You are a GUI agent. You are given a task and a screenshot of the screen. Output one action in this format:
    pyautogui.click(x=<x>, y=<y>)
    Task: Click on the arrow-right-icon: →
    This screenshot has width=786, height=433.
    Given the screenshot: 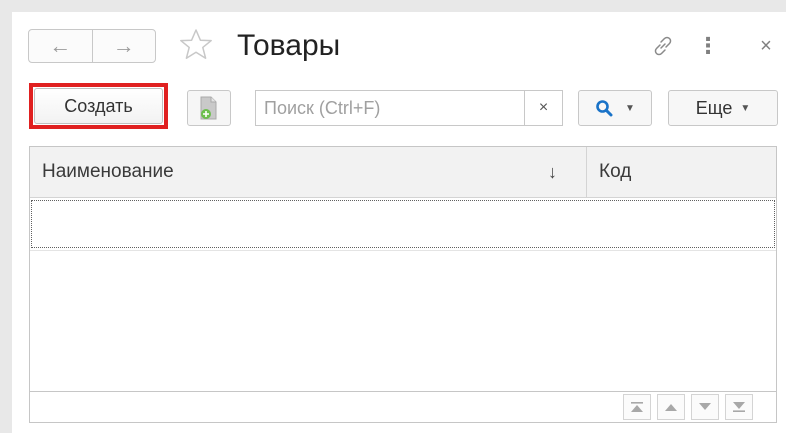 What is the action you would take?
    pyautogui.click(x=123, y=45)
    